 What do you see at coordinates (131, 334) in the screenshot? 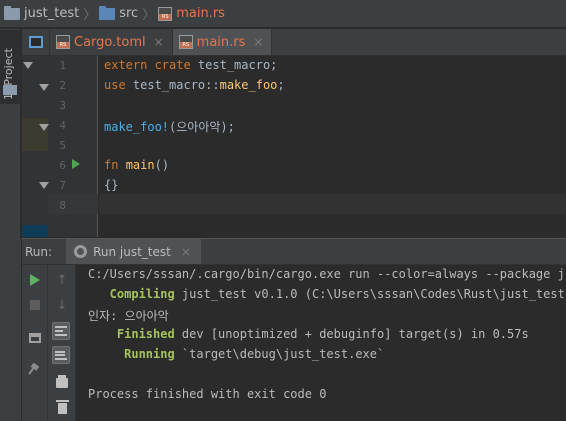
I see `console-status: Finished` at bounding box center [131, 334].